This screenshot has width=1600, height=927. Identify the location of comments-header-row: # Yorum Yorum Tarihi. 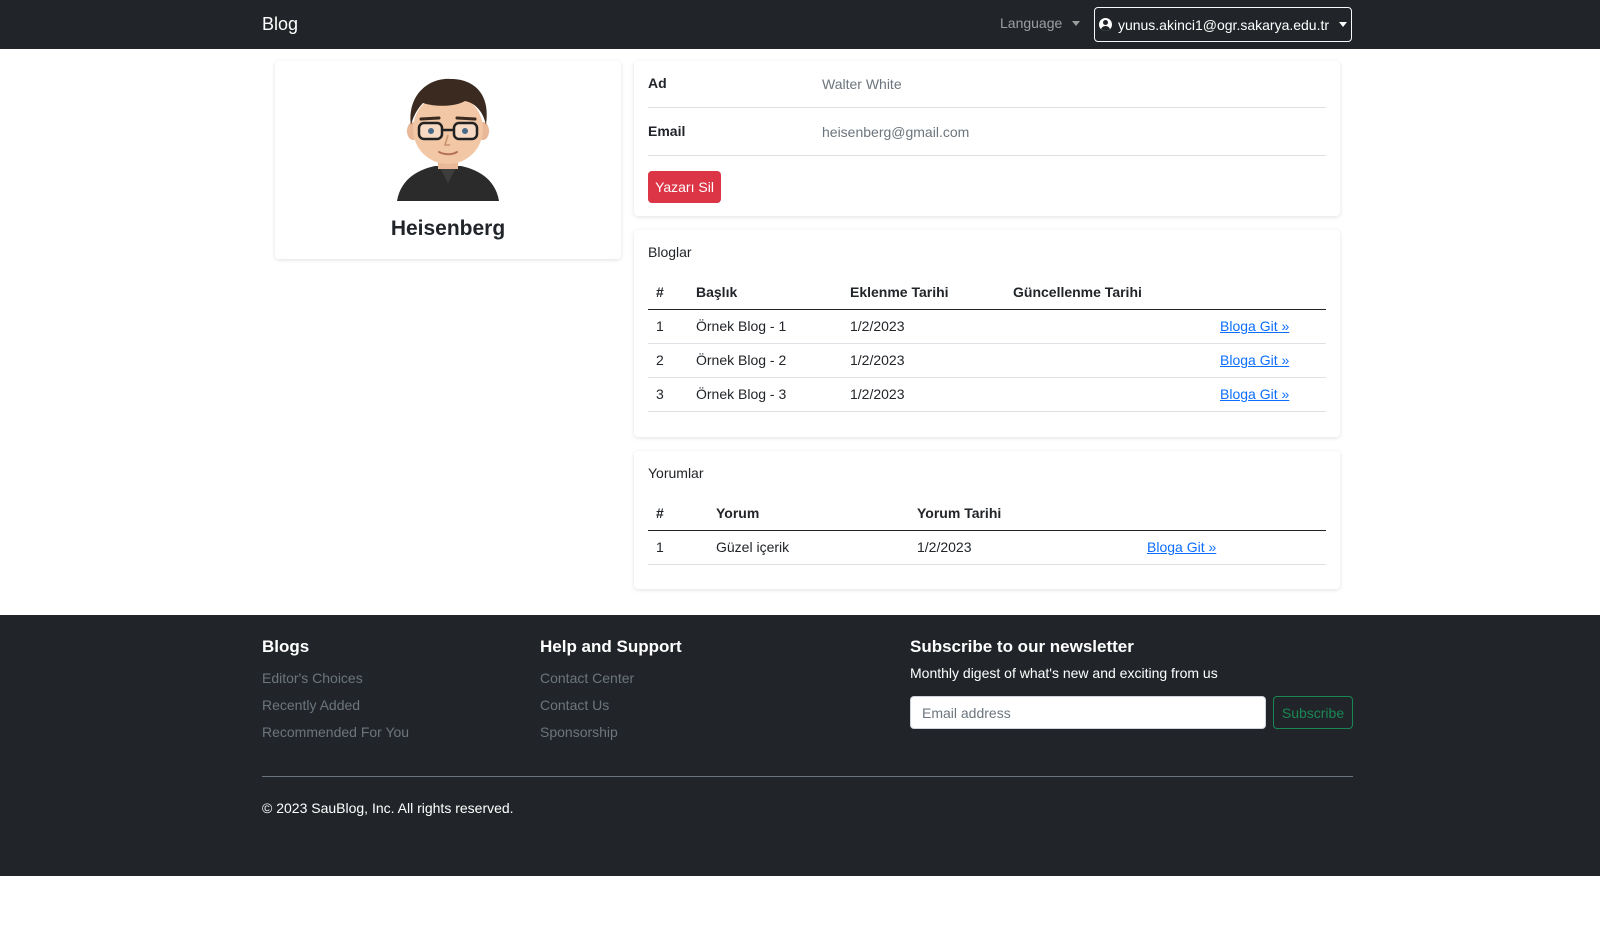
(987, 513).